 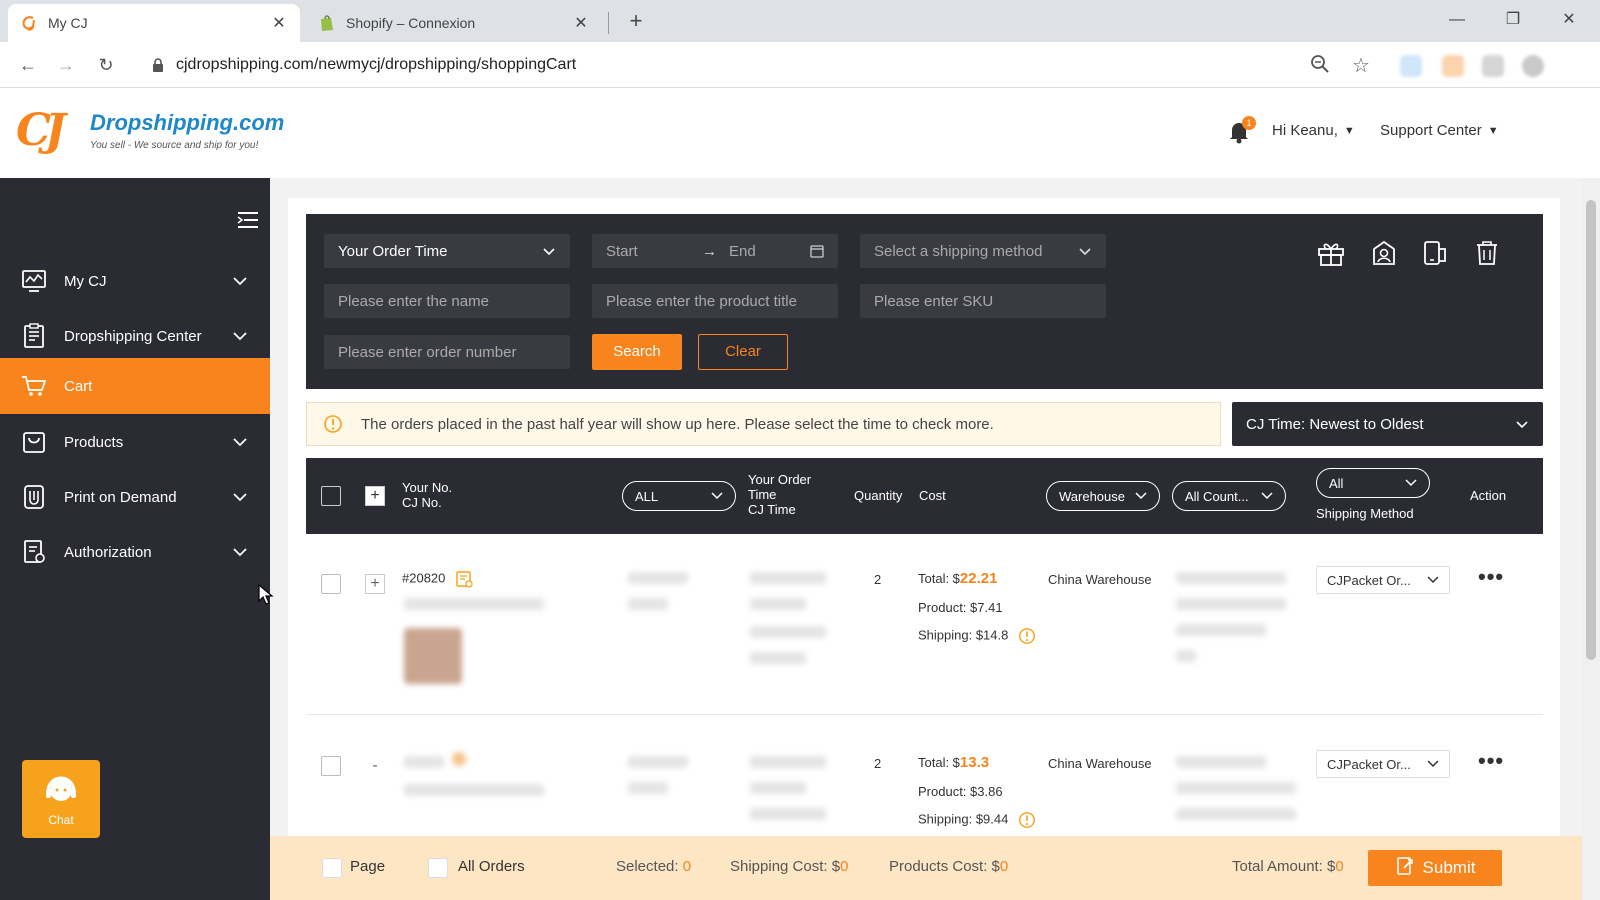 I want to click on product-title-input: Please enter the product title, so click(x=715, y=301).